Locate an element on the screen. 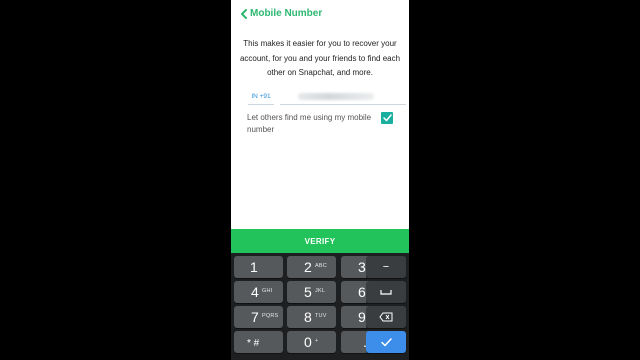  key-star-hash: * # is located at coordinates (258, 342).